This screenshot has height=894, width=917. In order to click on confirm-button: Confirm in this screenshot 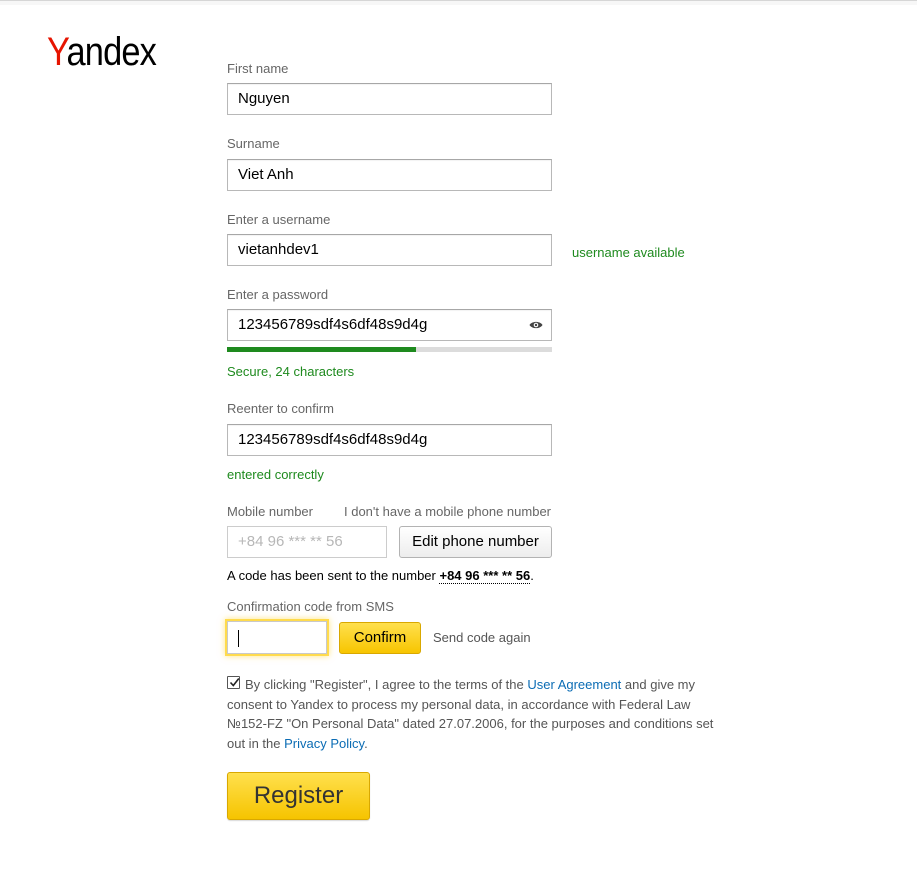, I will do `click(380, 638)`.